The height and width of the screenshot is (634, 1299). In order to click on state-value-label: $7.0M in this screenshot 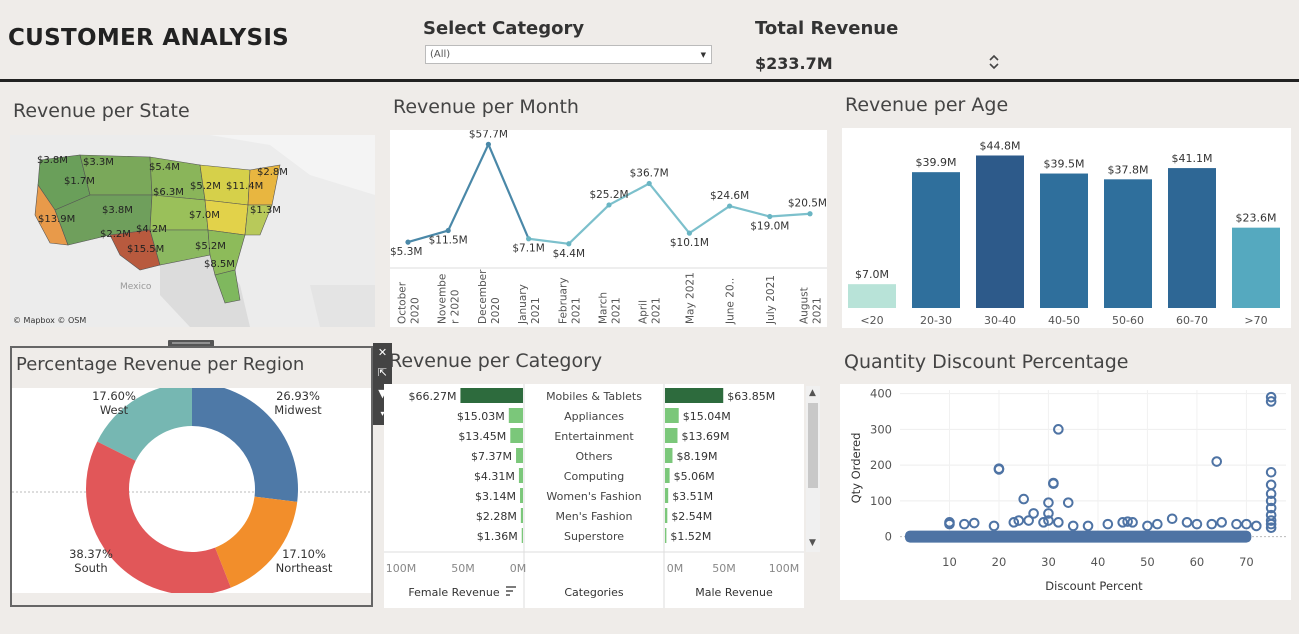, I will do `click(204, 215)`.